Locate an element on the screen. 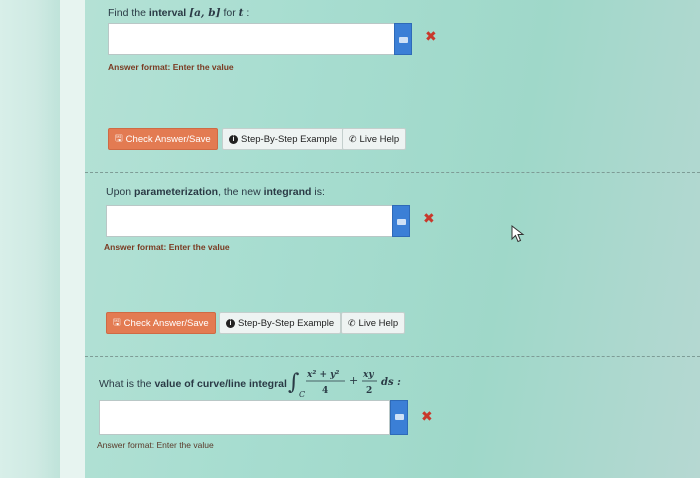 The height and width of the screenshot is (478, 700). left-strip is located at coordinates (72, 239).